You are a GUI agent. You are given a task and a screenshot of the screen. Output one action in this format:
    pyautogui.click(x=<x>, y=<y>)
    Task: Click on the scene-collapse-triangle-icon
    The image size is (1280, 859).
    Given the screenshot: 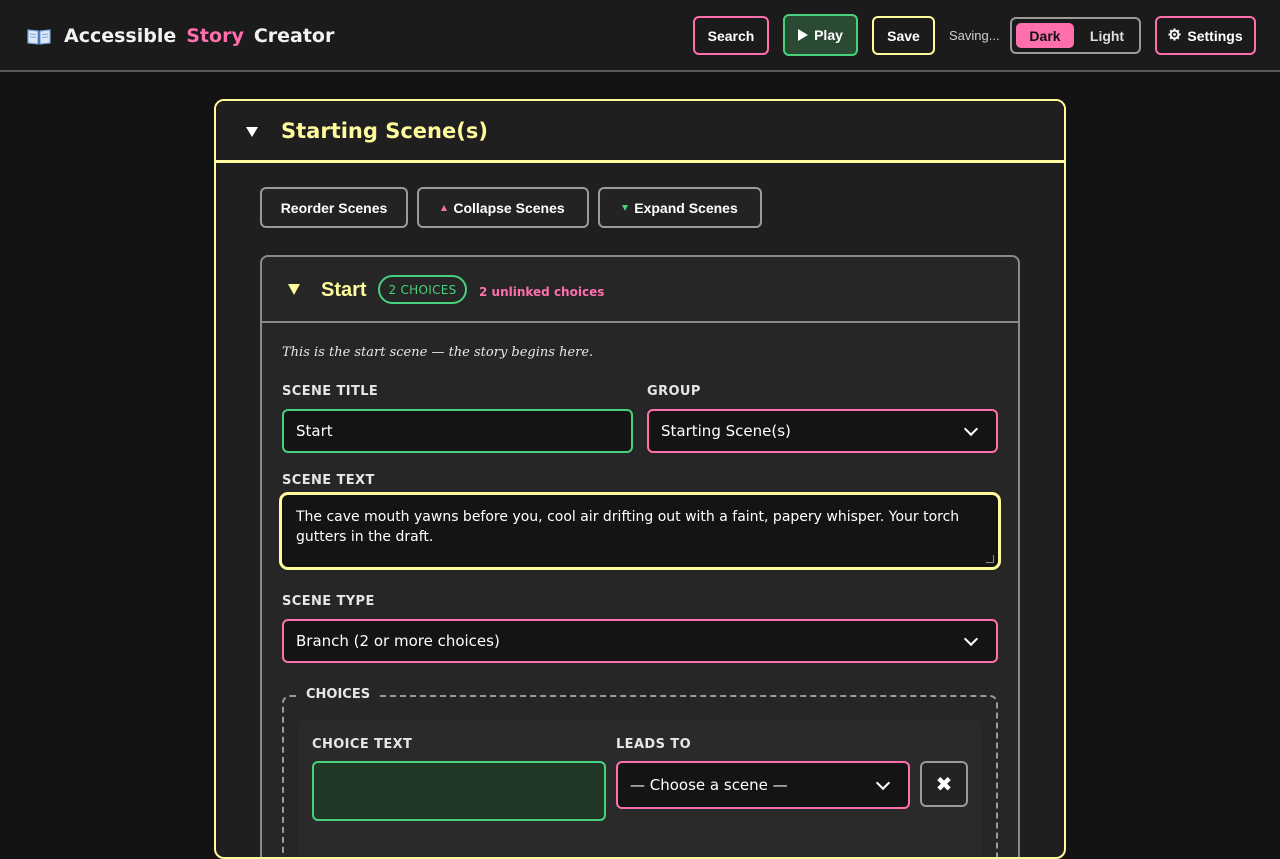 What is the action you would take?
    pyautogui.click(x=294, y=289)
    